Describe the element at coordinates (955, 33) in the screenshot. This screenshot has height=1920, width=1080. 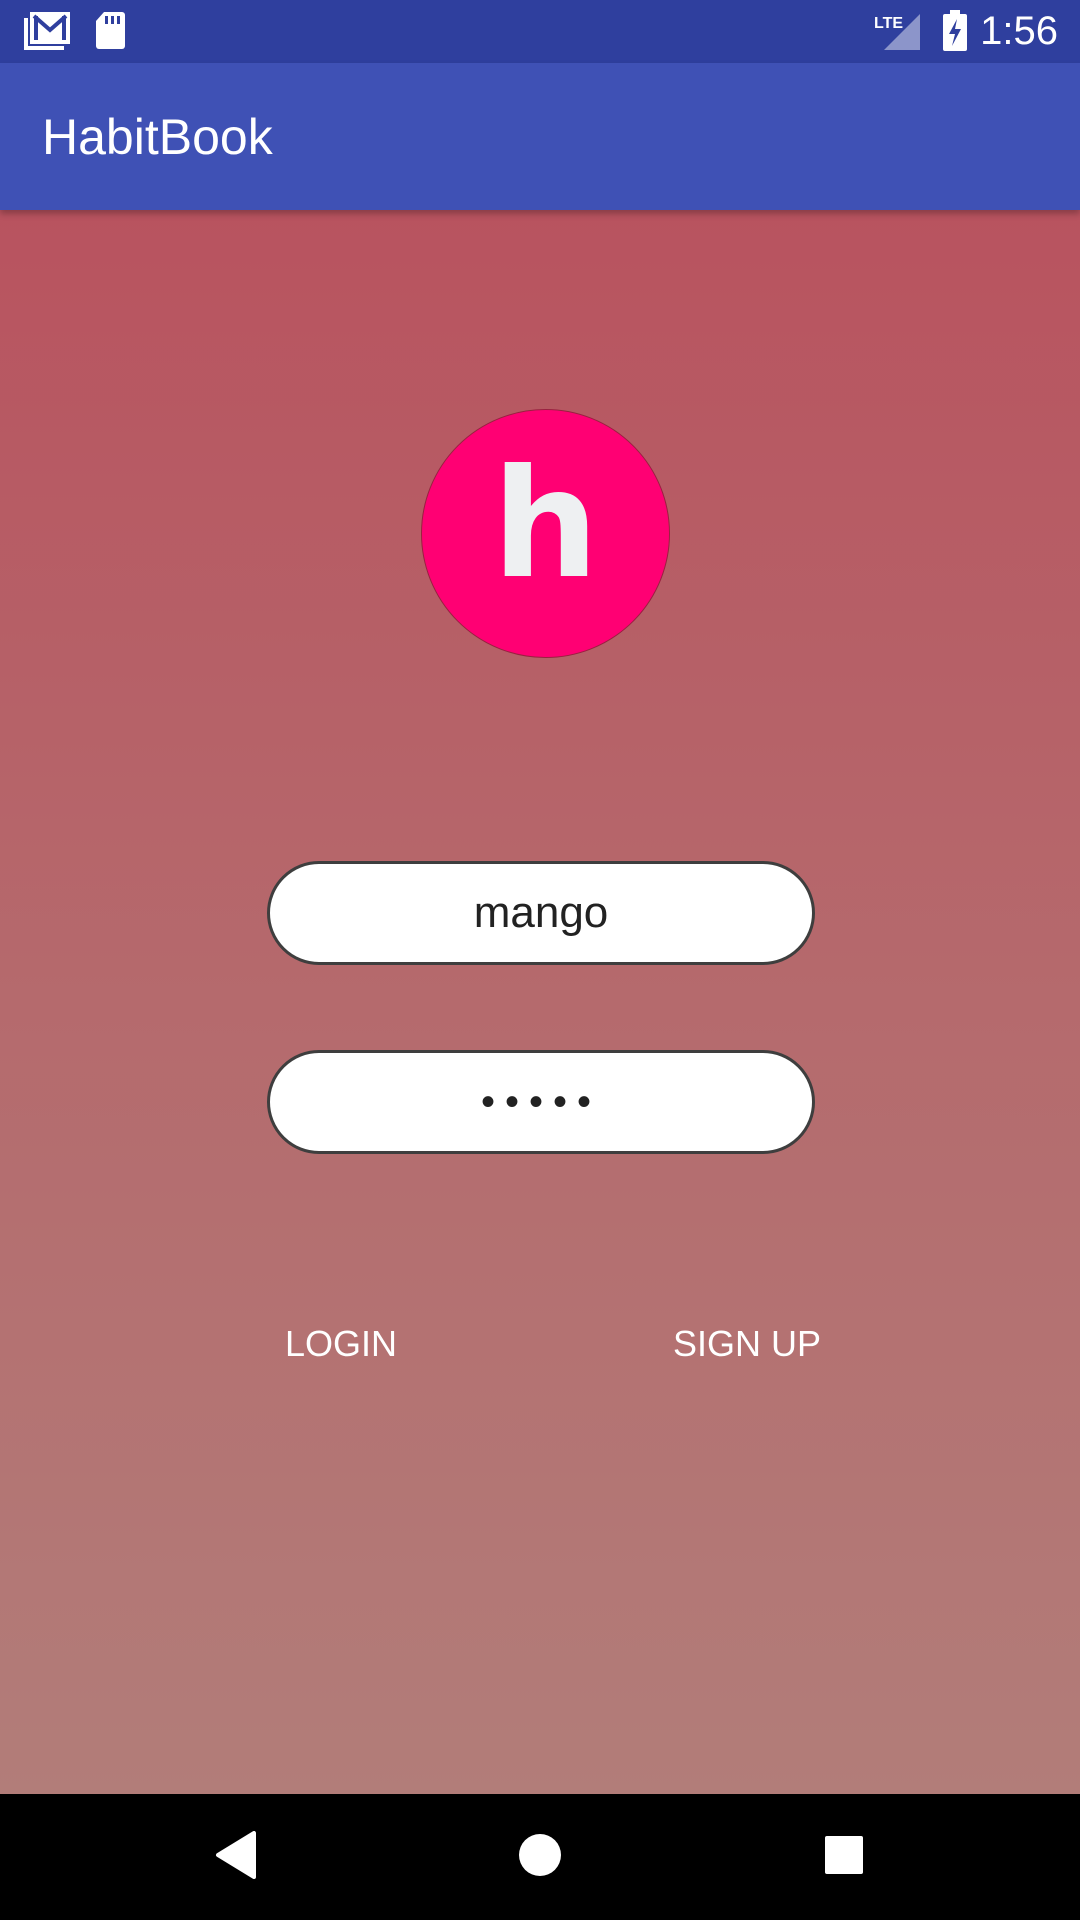
I see `battery-charging-icon` at that location.